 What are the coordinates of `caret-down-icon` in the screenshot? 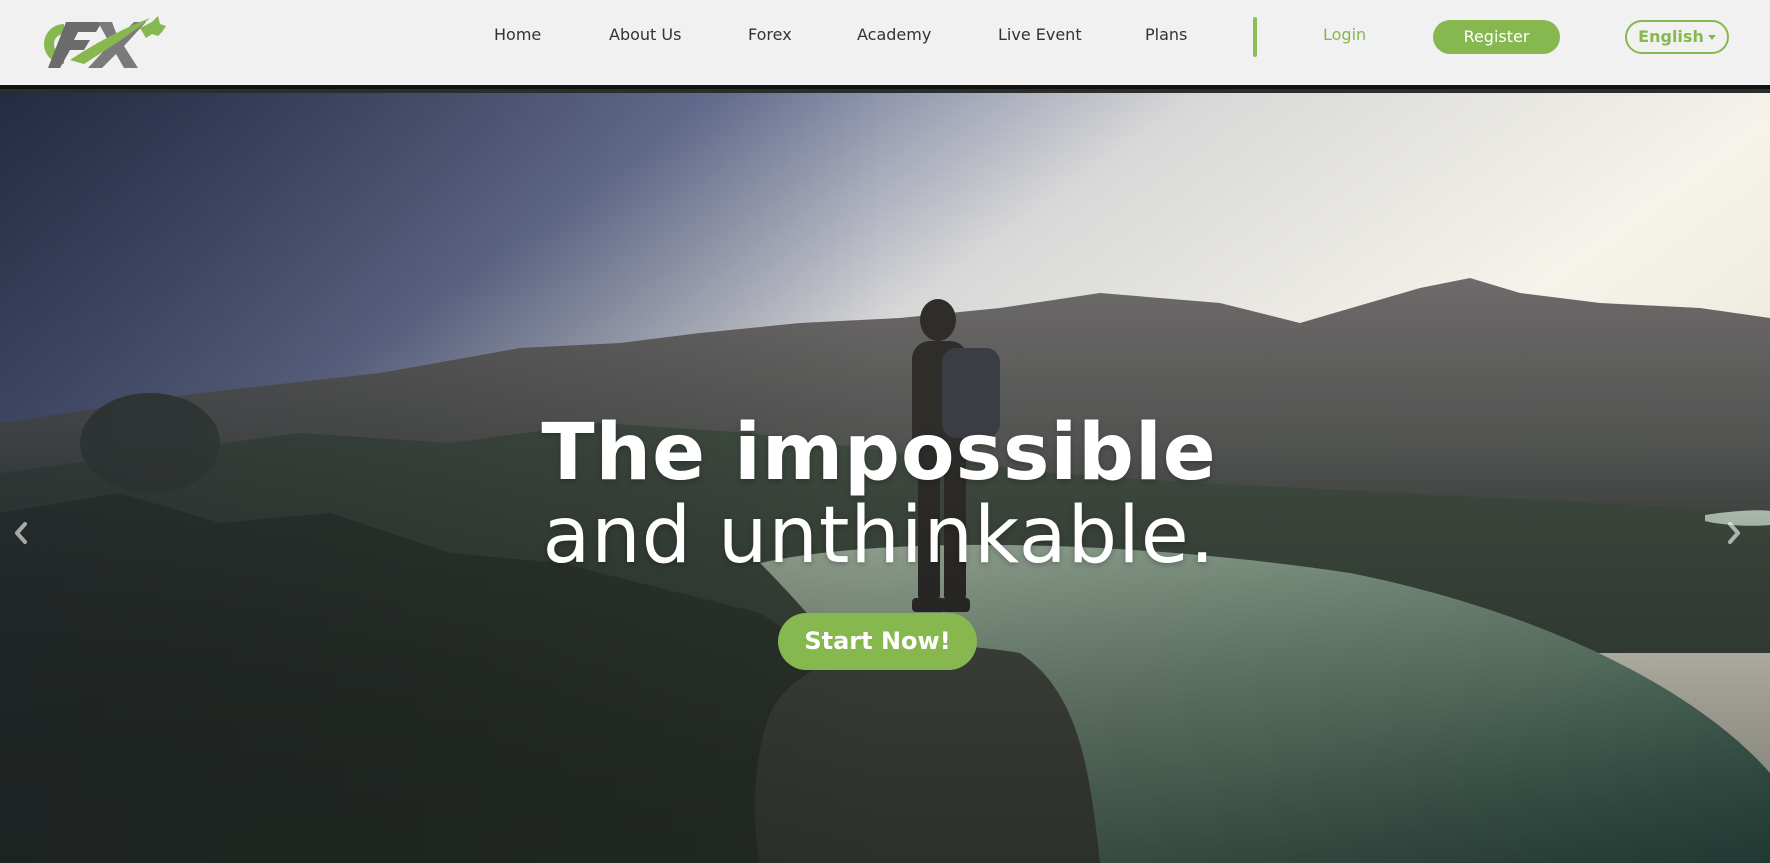 It's located at (1711, 37).